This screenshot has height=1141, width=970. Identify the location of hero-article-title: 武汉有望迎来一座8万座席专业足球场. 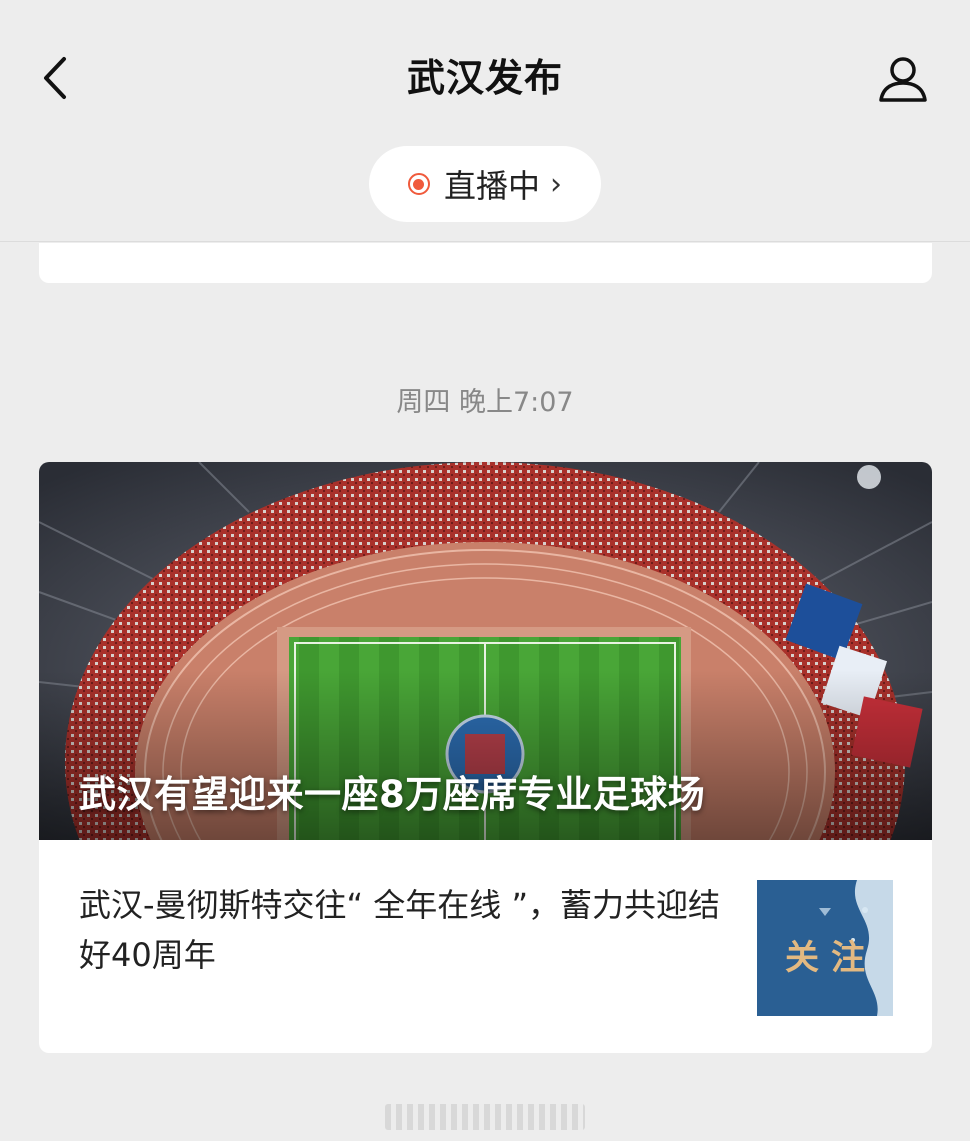
(392, 794).